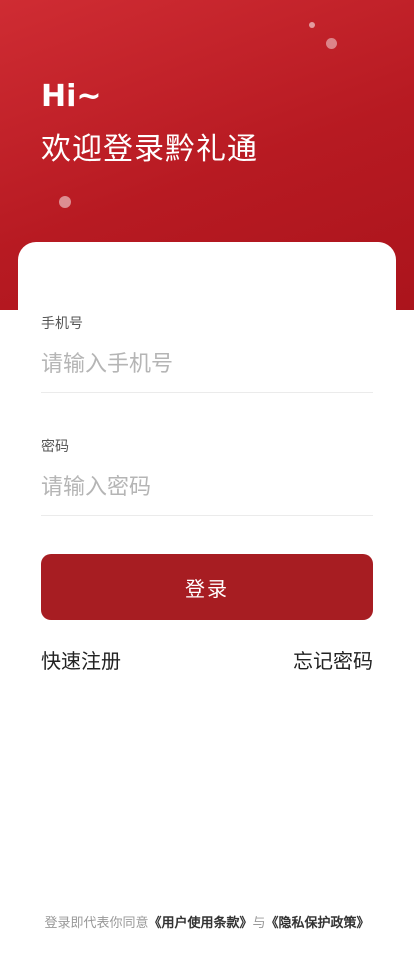 This screenshot has height=954, width=414. I want to click on phone-input, so click(207, 364).